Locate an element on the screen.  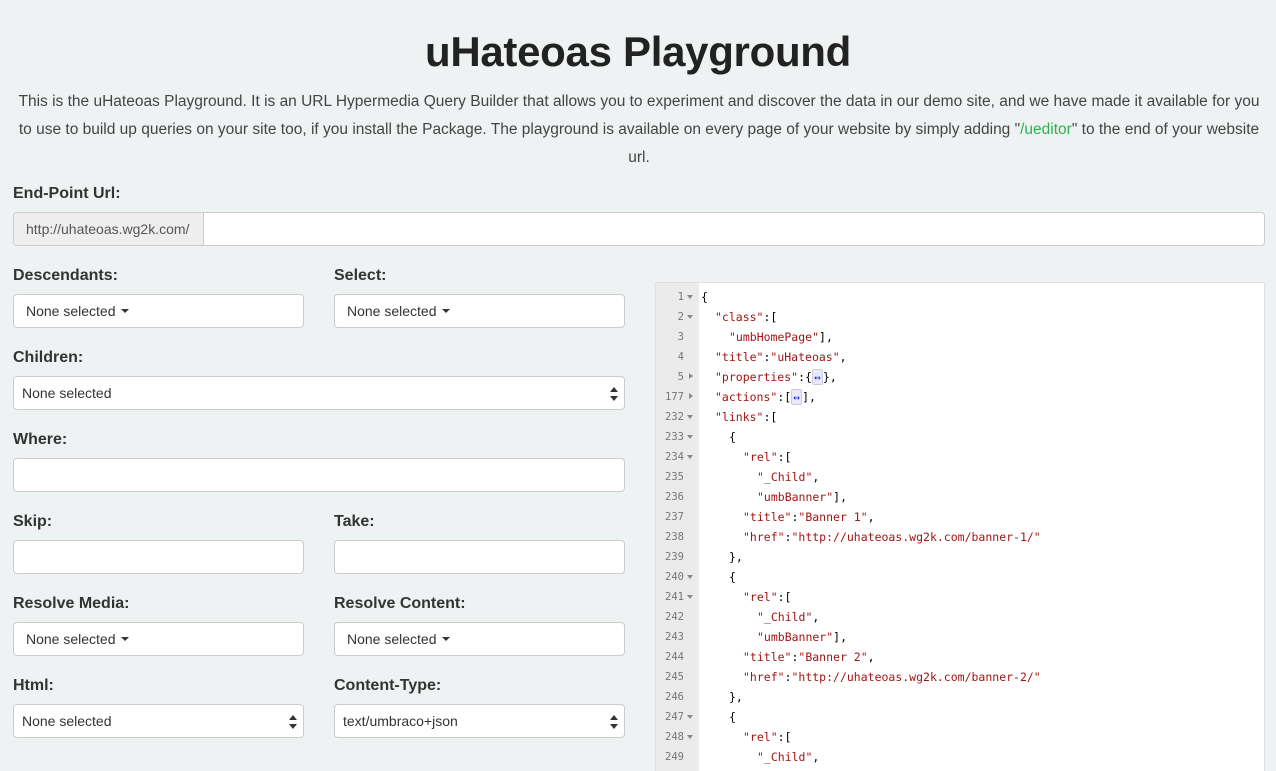
code-line: 239}, is located at coordinates (960, 557).